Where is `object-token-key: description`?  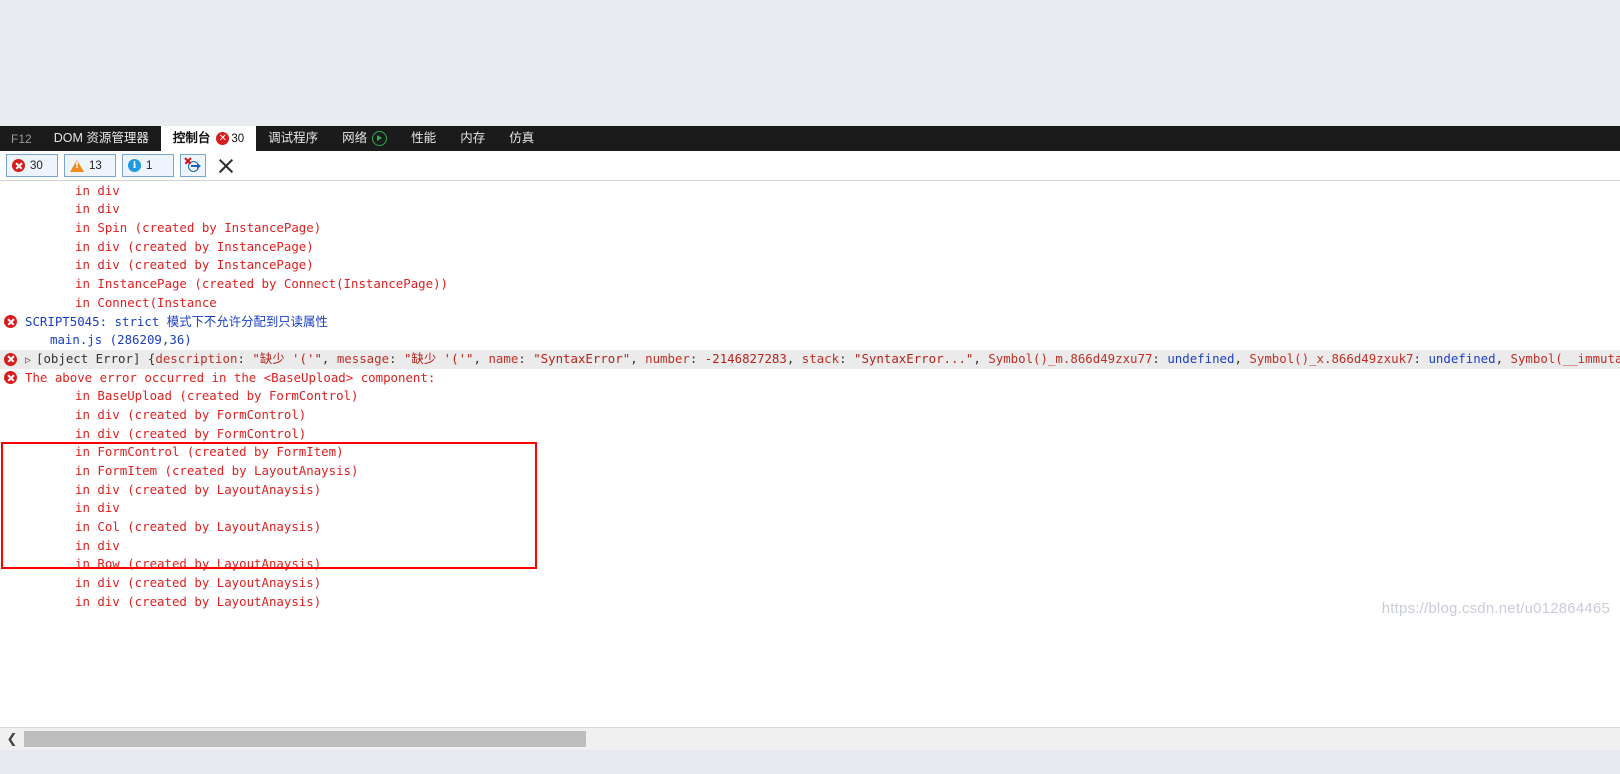 object-token-key: description is located at coordinates (196, 358).